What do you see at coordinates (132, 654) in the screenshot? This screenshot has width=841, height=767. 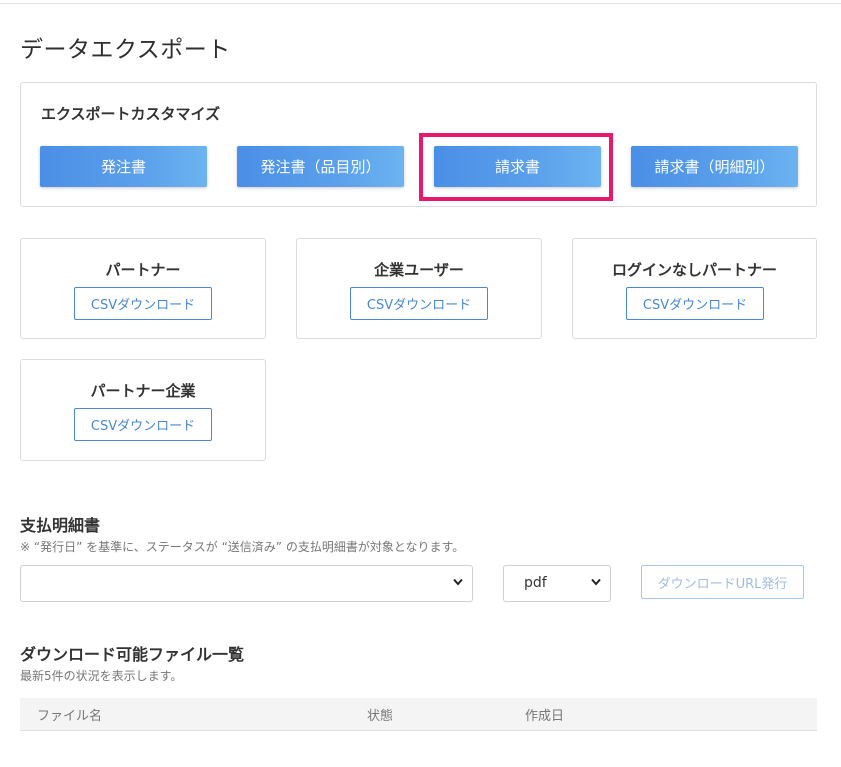 I see `downloadable-files-title: ダウンロード可能ファイル一覧` at bounding box center [132, 654].